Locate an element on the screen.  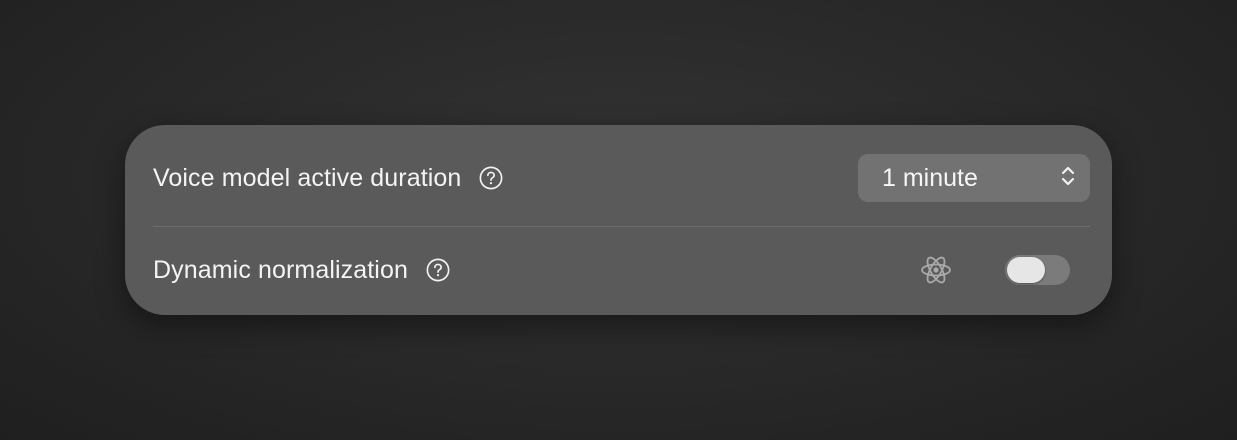
voice-model-duration-row: Voice model active duration 1 minute is located at coordinates (621, 178).